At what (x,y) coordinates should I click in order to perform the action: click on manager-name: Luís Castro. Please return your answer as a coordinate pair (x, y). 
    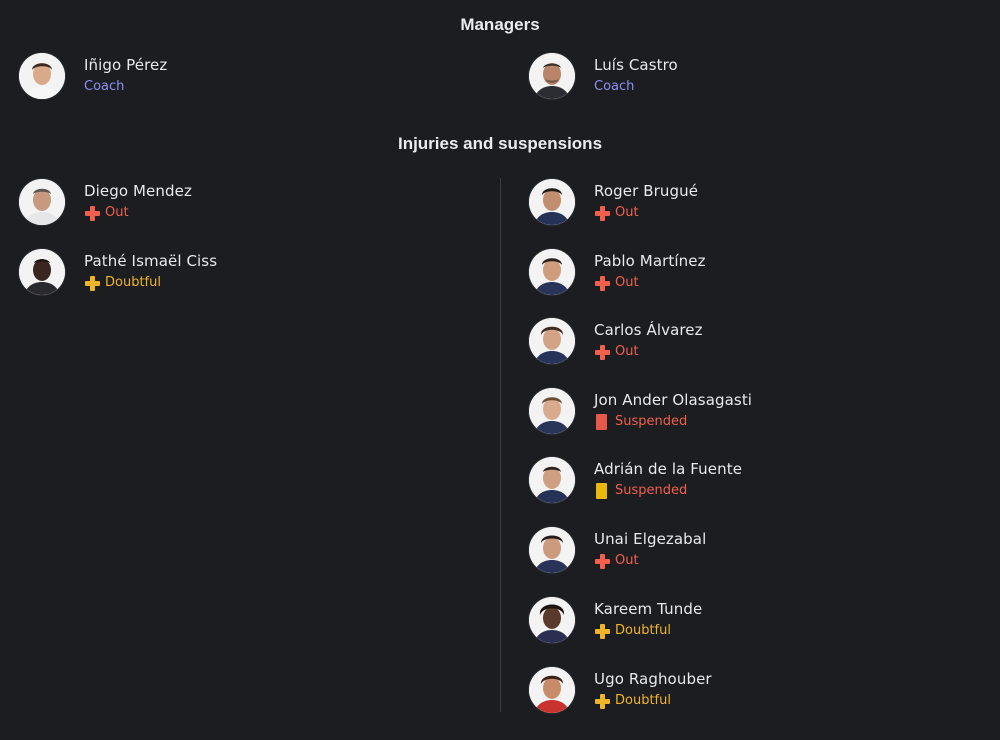
    Looking at the image, I should click on (636, 65).